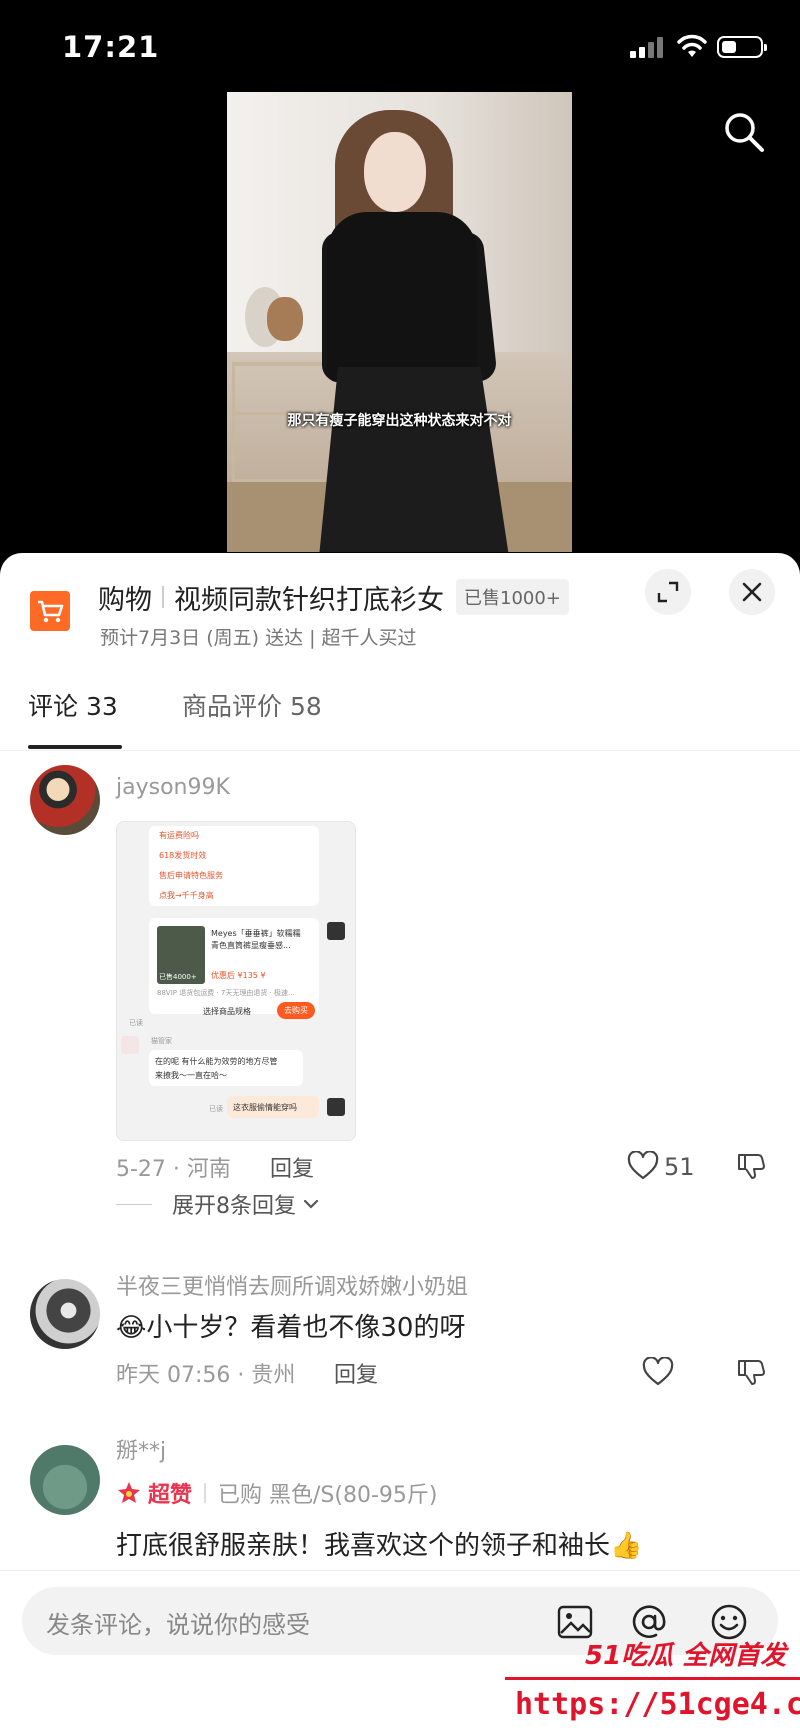 The height and width of the screenshot is (1733, 800). I want to click on comment-tabs: 评论 33 商品评价 58, so click(400, 708).